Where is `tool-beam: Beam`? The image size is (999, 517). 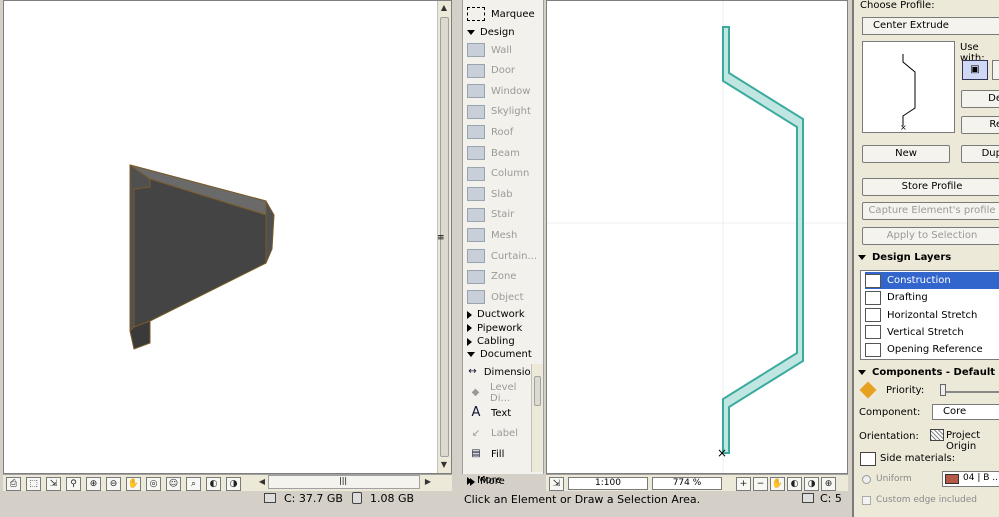 tool-beam: Beam is located at coordinates (502, 153).